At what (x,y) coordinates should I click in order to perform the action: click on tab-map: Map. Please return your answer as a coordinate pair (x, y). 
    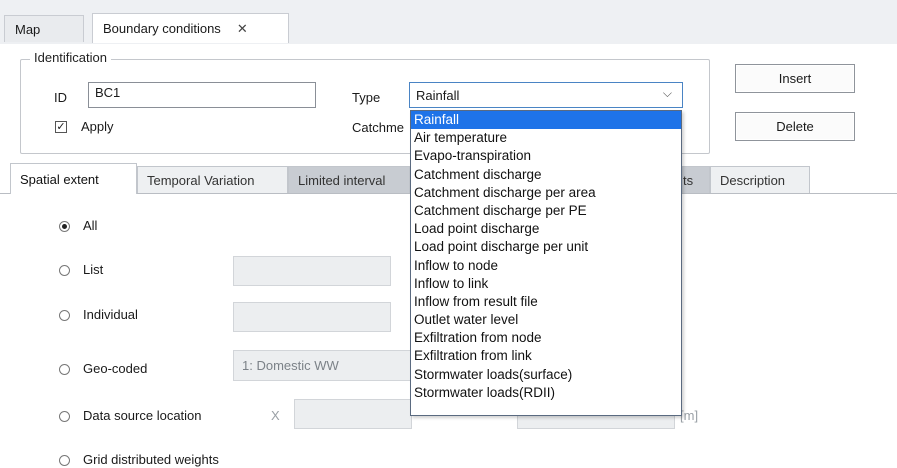
    Looking at the image, I should click on (44, 28).